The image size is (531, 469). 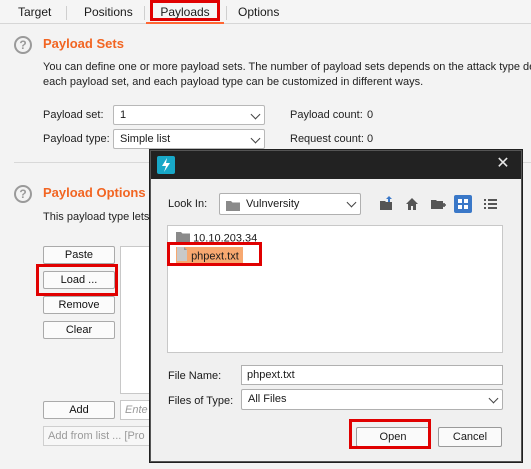 I want to click on file-highlight, so click(x=214, y=254).